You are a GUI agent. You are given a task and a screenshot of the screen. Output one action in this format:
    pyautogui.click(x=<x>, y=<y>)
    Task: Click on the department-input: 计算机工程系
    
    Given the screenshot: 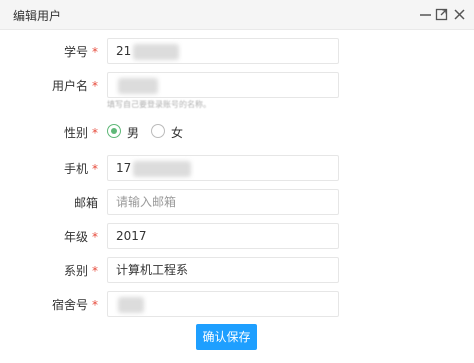 What is the action you would take?
    pyautogui.click(x=223, y=270)
    